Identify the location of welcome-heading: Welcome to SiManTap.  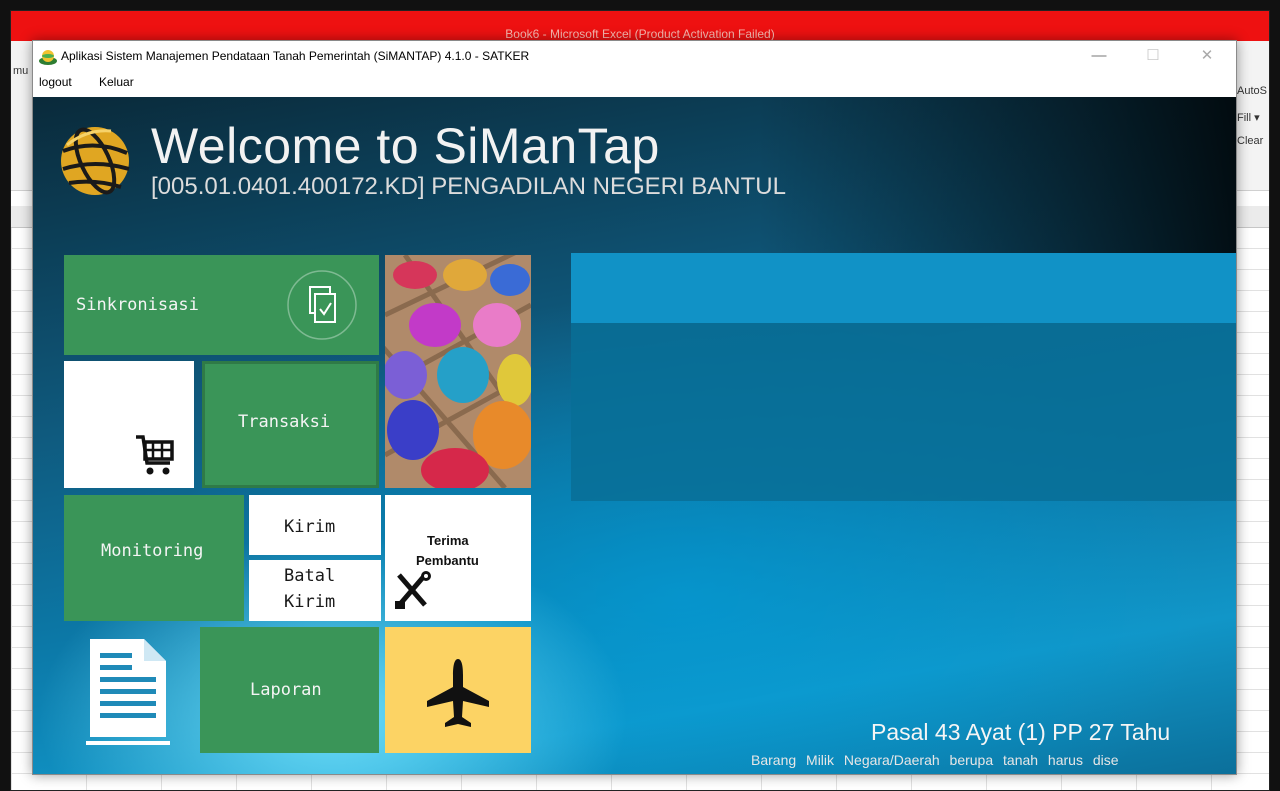
(405, 146).